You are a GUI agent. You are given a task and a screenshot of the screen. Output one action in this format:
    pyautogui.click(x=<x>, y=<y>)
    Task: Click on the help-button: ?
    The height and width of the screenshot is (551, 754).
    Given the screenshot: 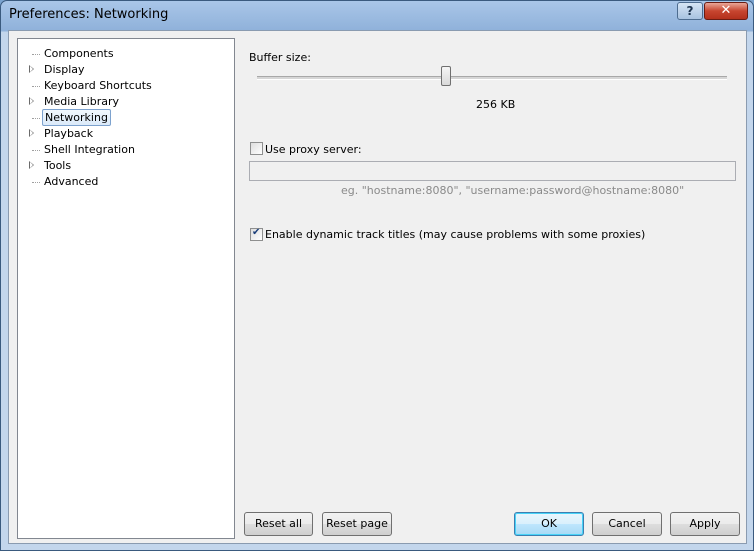 What is the action you would take?
    pyautogui.click(x=690, y=11)
    